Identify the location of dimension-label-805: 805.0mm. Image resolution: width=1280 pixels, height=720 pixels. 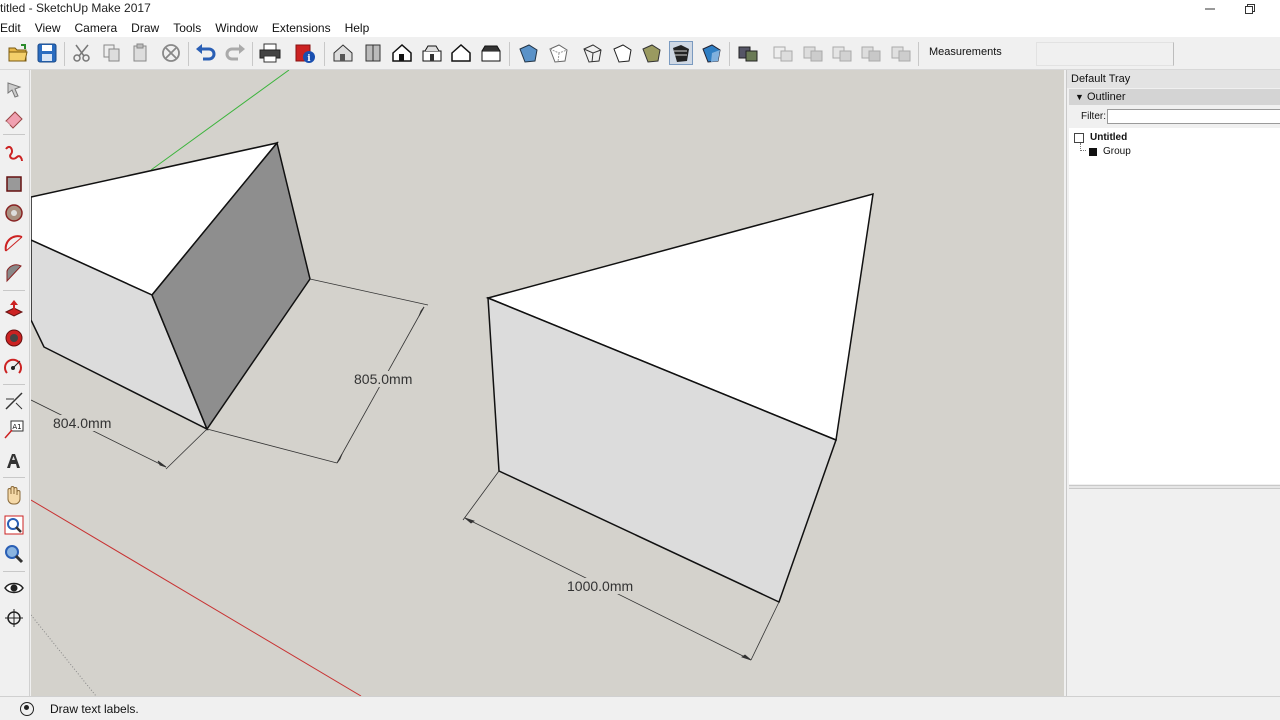
(383, 379).